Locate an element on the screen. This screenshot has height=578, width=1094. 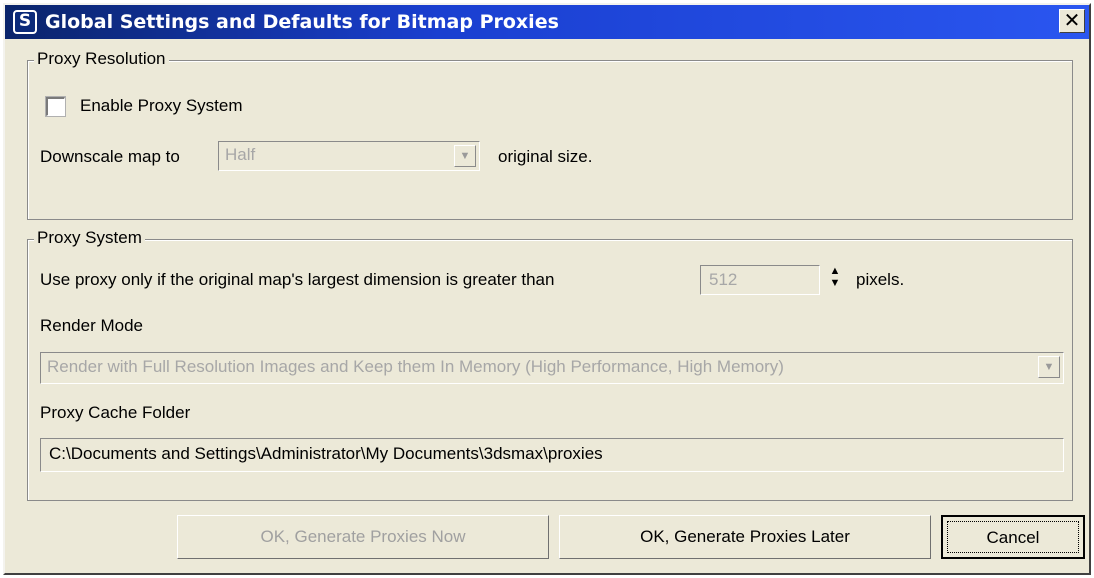
enable-proxy-label: Enable Proxy System is located at coordinates (161, 105).